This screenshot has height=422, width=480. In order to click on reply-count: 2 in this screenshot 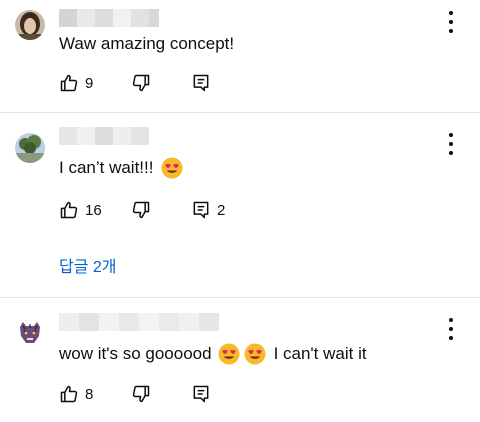, I will do `click(221, 210)`.